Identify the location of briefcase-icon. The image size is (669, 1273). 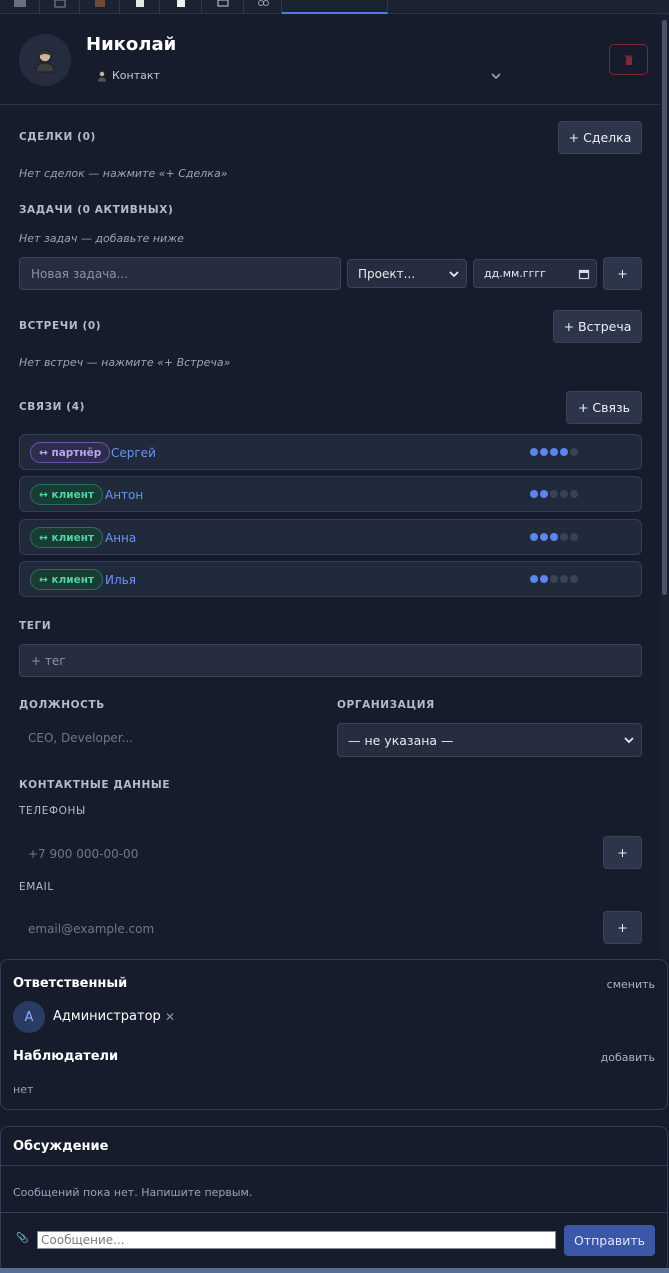
(99, 3).